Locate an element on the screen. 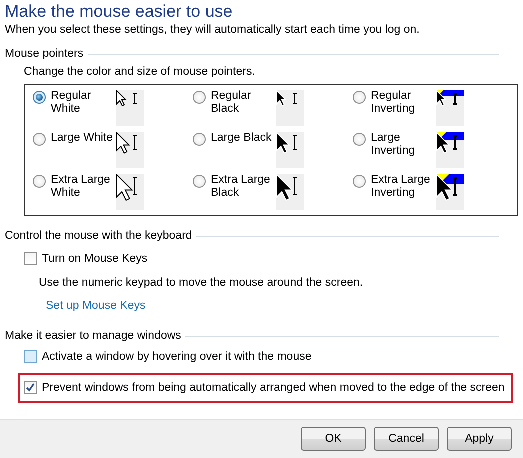  radio-button: Large White is located at coordinates (73, 139).